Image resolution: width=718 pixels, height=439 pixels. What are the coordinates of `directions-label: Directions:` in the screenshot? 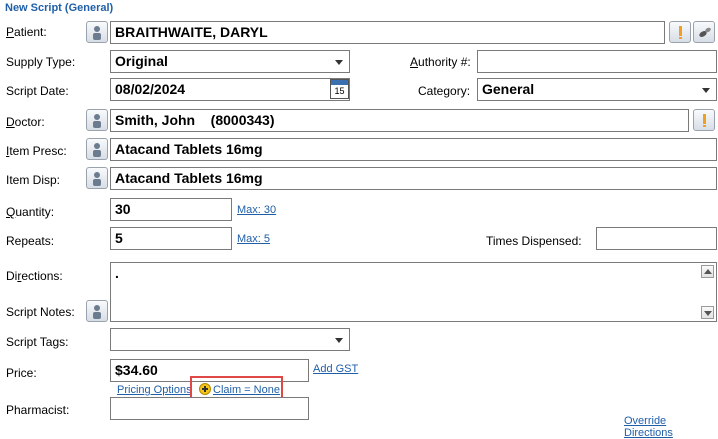 It's located at (34, 276).